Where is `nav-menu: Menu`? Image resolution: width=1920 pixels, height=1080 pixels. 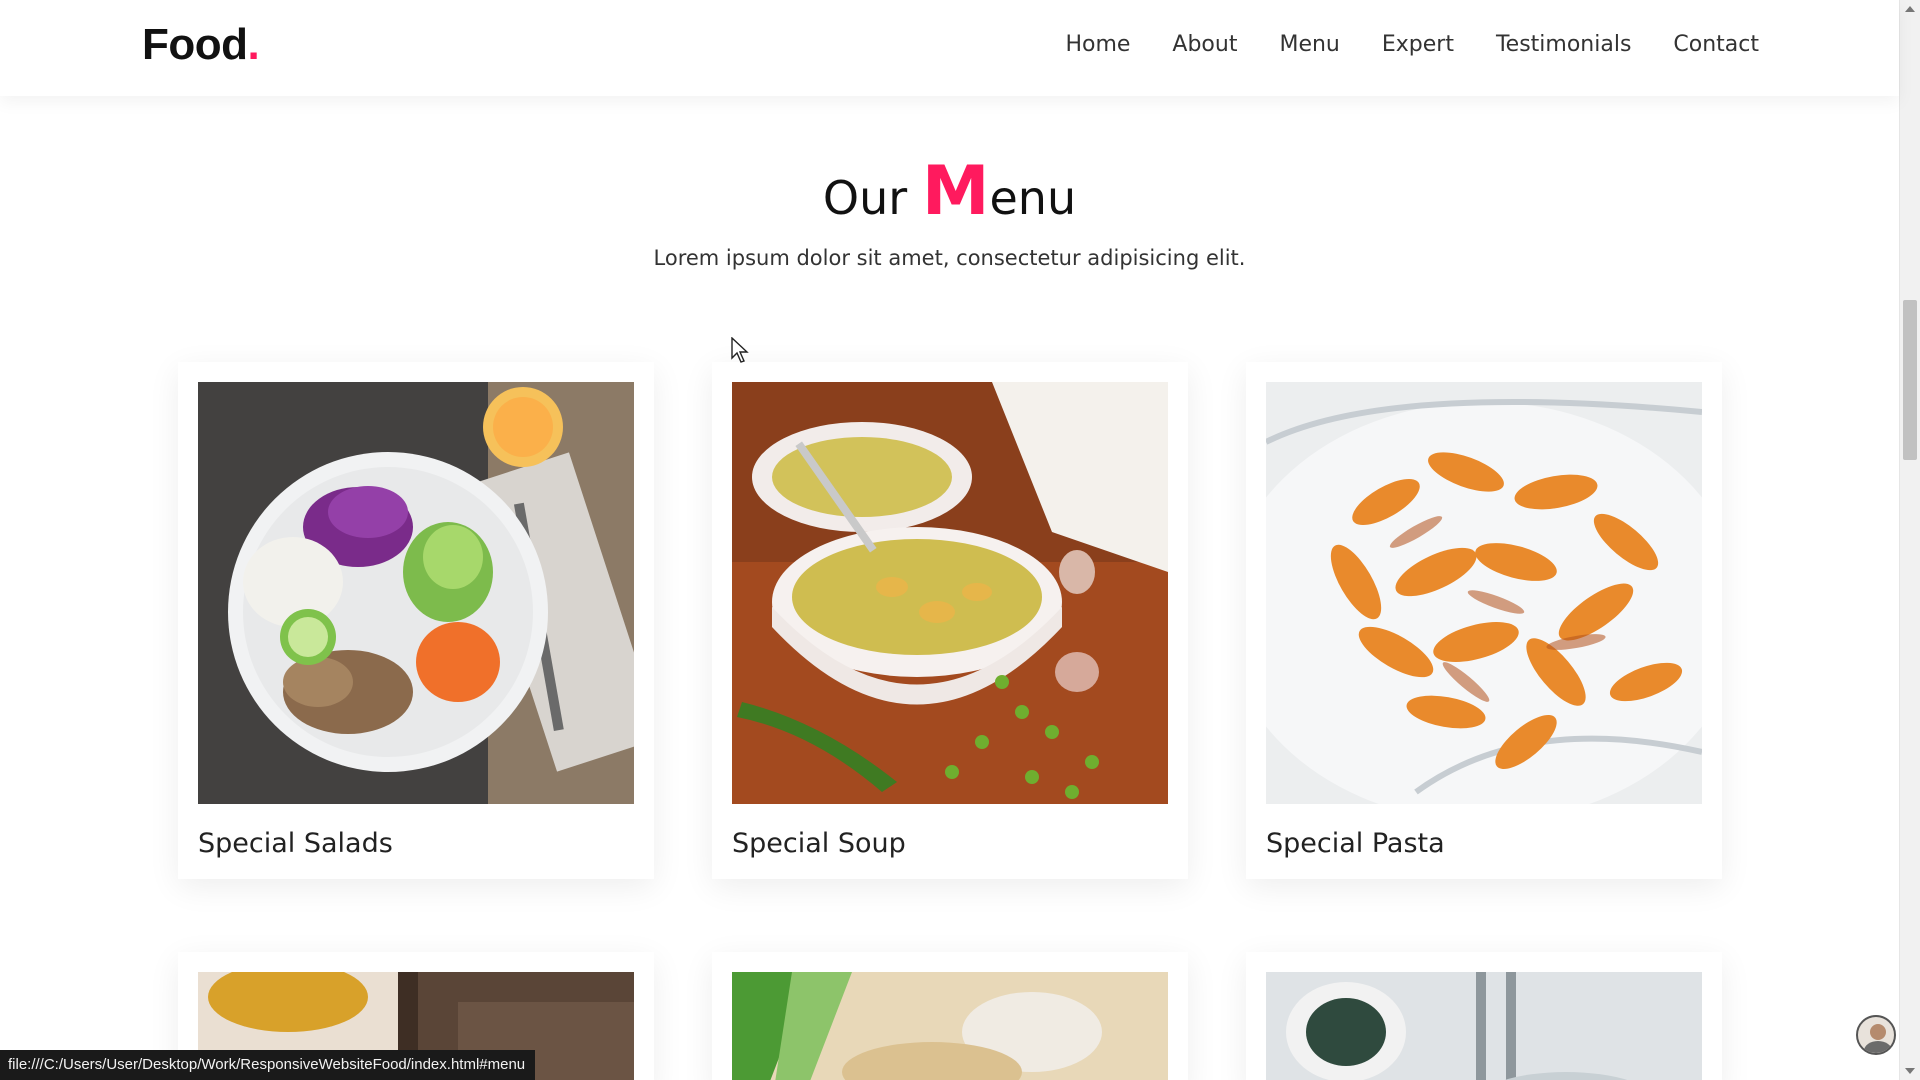 nav-menu: Menu is located at coordinates (1309, 44).